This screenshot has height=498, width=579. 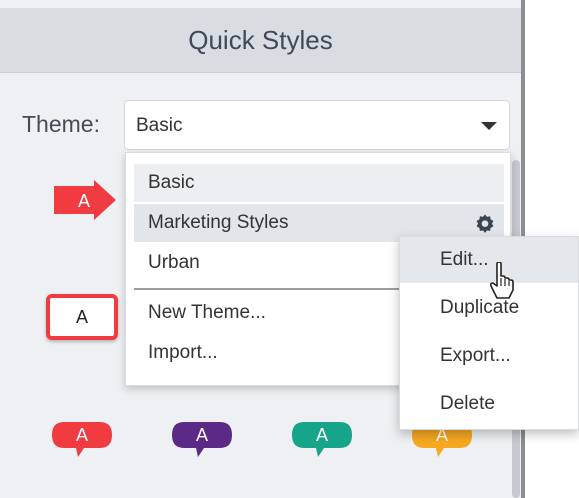 I want to click on panel-title: Quick Styles, so click(x=260, y=39).